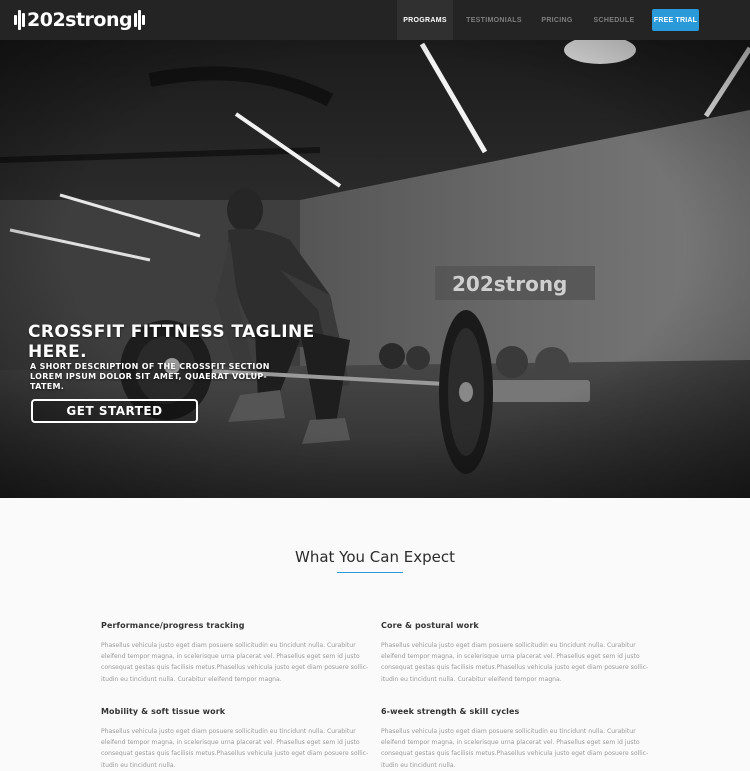 The width and height of the screenshot is (750, 771). I want to click on nav-item-programs: PROGRAMS, so click(425, 20).